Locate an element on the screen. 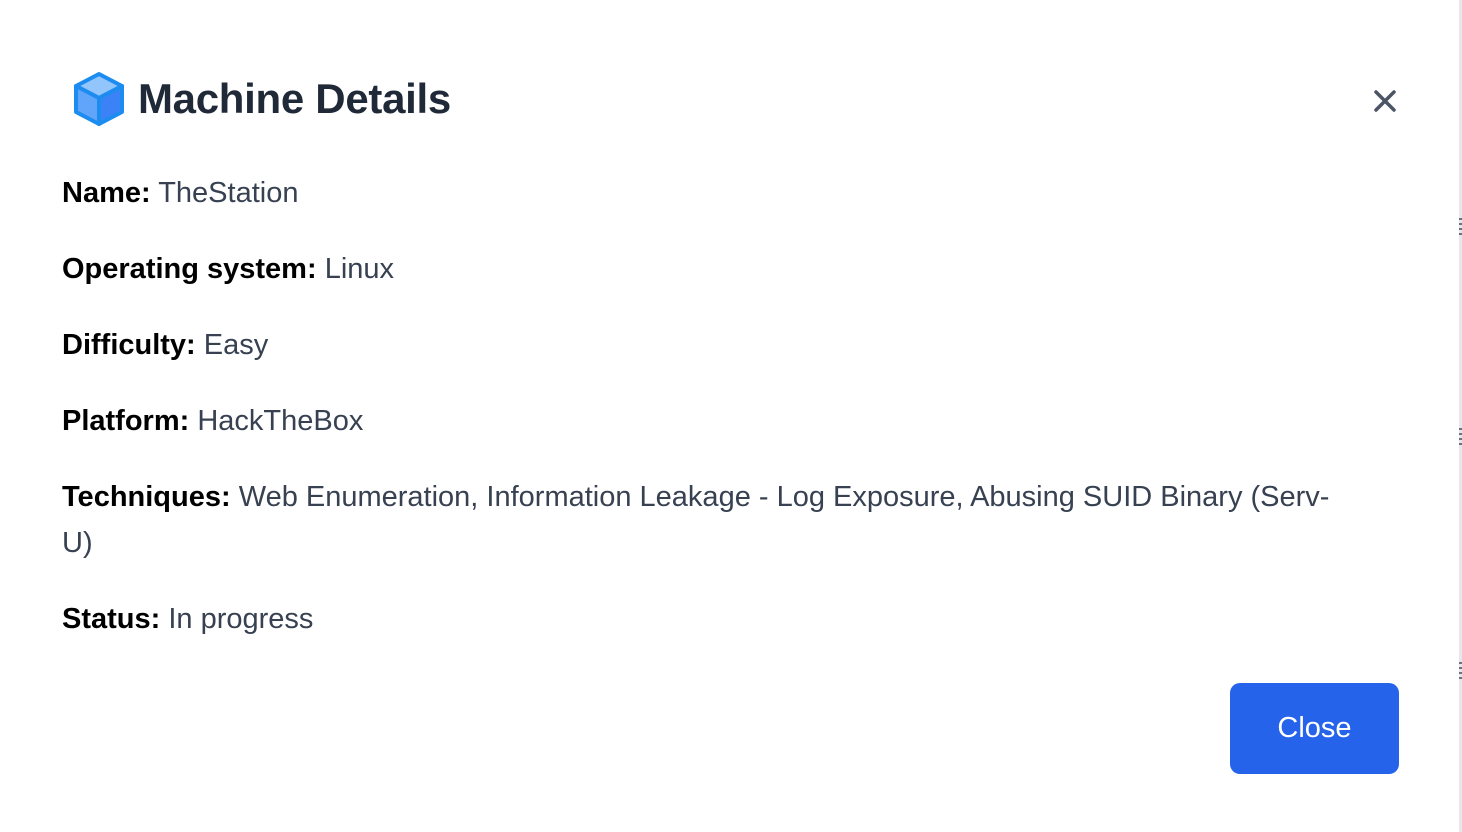 The width and height of the screenshot is (1462, 832). detail-name: Name: TheStation is located at coordinates (697, 193).